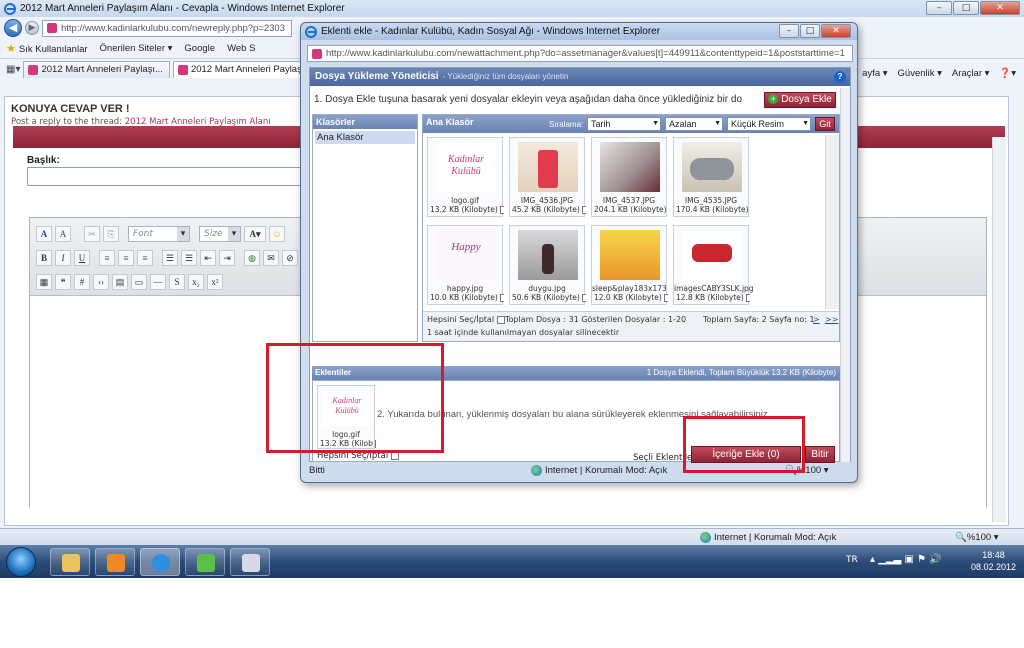 This screenshot has height=648, width=1024. I want to click on files-scrollbar, so click(832, 222).